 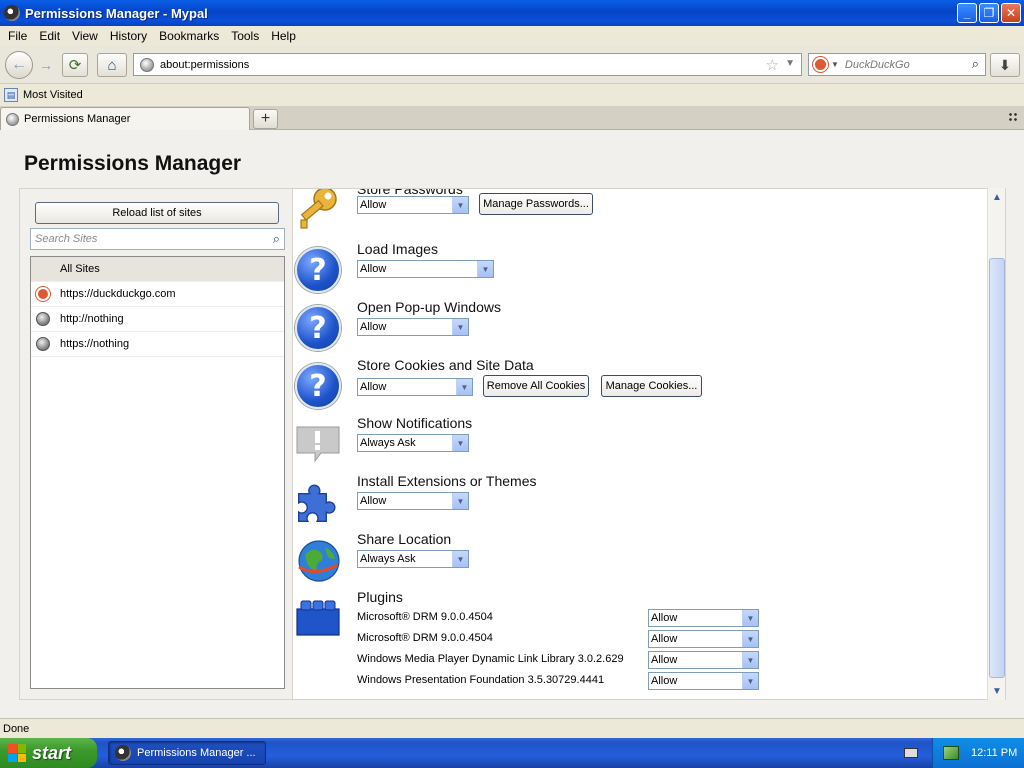 What do you see at coordinates (415, 387) in the screenshot?
I see `cookies-permission-select: Allow ▼` at bounding box center [415, 387].